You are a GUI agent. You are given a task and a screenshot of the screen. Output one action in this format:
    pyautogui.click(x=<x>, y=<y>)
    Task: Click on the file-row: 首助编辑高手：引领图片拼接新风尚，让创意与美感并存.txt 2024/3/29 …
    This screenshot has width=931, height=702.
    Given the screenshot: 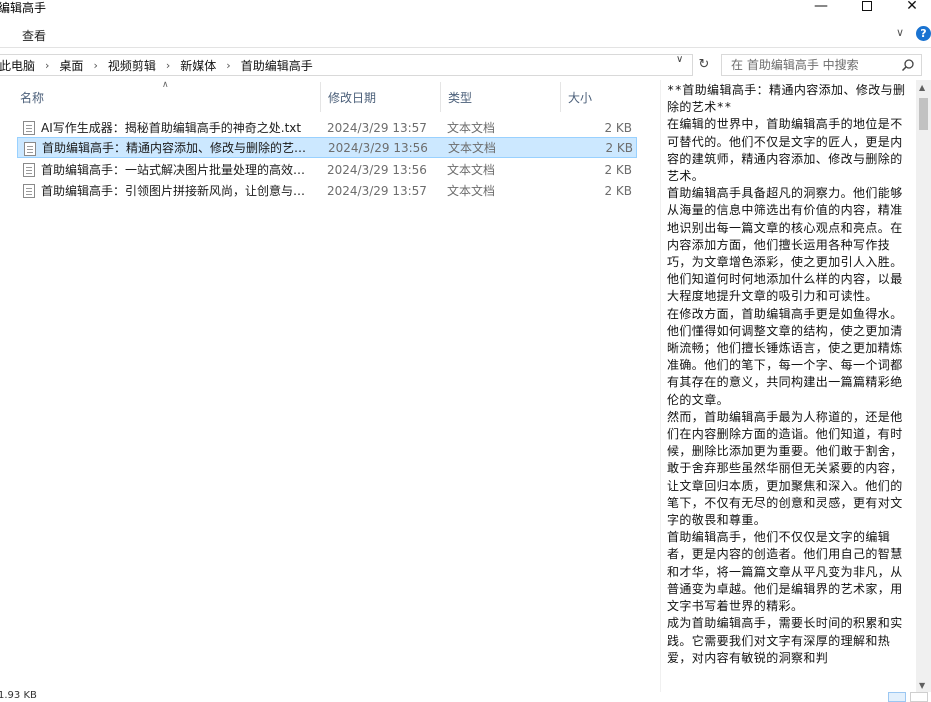 What is the action you would take?
    pyautogui.click(x=327, y=190)
    